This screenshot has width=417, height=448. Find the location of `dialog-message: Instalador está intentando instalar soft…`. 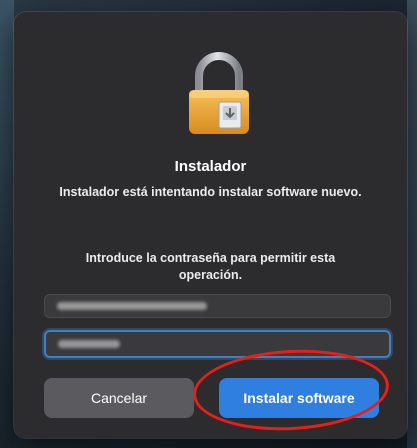

dialog-message: Instalador está intentando instalar soft… is located at coordinates (210, 192).